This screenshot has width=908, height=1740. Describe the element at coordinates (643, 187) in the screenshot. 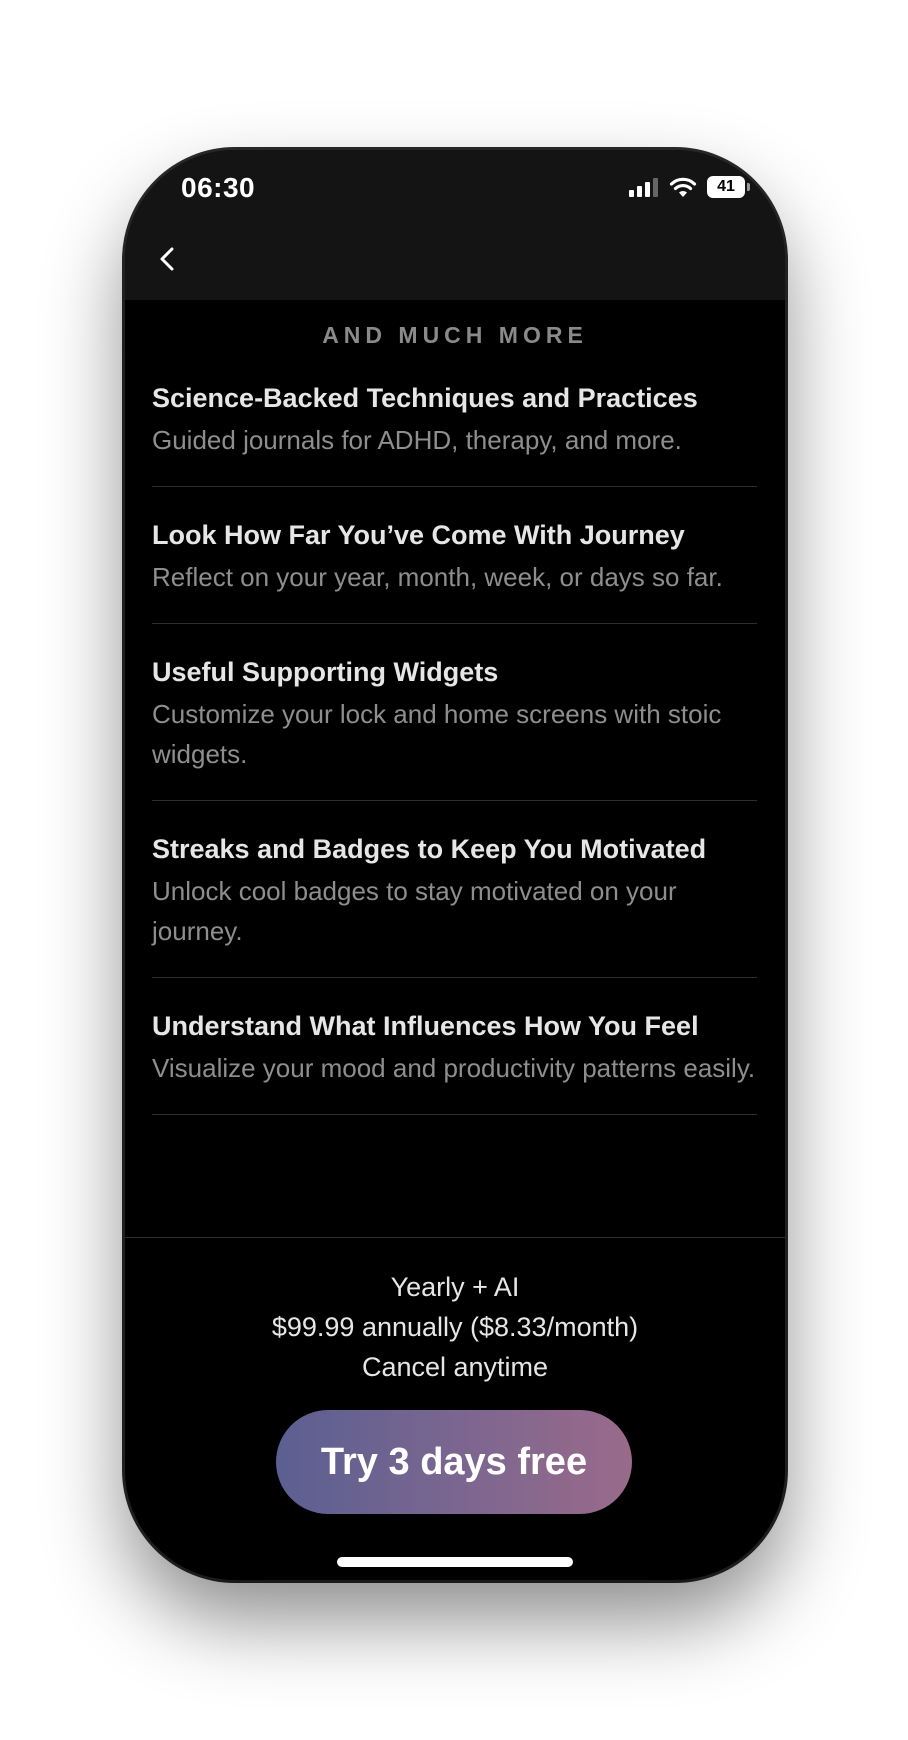

I see `cellular-signal-icon` at that location.